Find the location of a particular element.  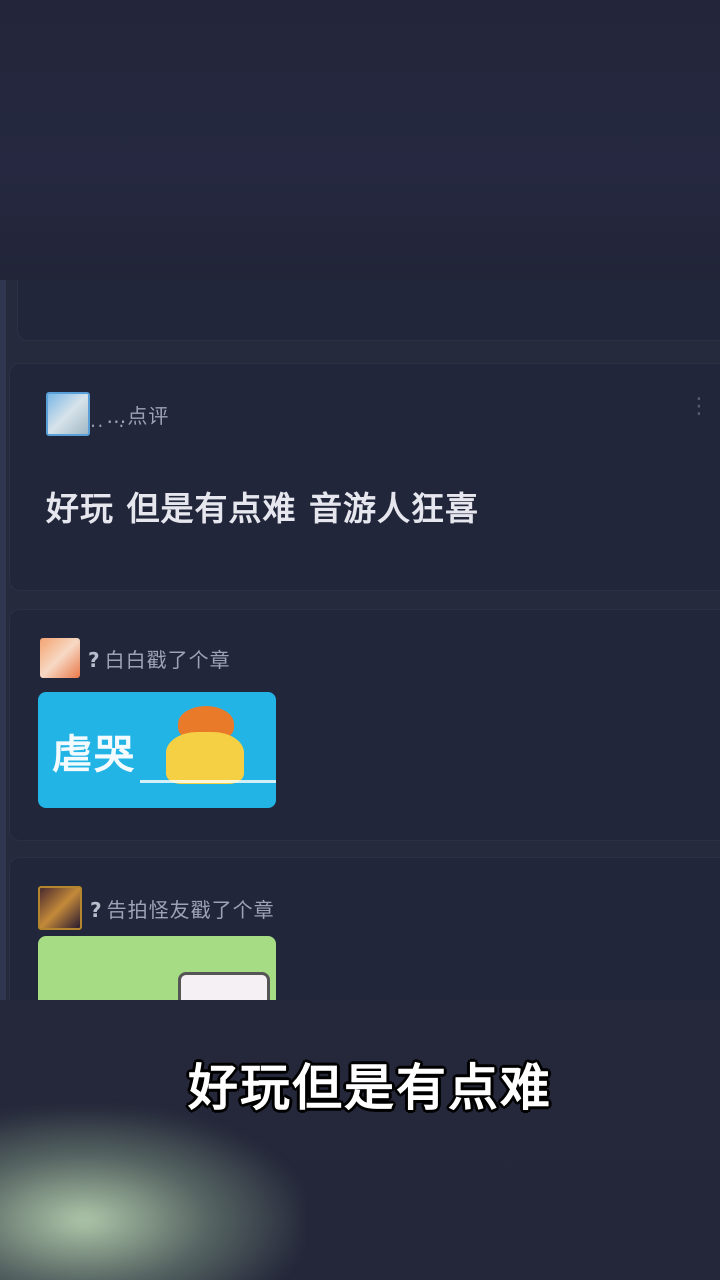

stamp-card: ? 告拍怪友戳了个章 is located at coordinates (365, 929).